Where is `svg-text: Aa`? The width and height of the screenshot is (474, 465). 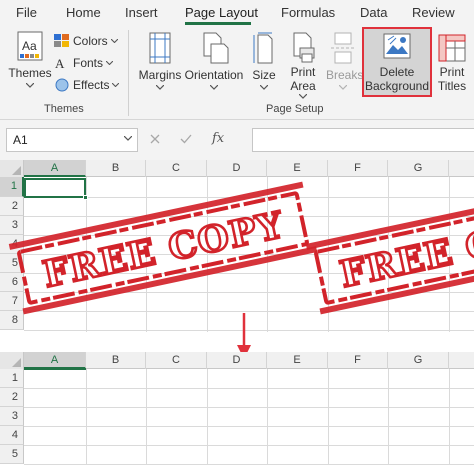 svg-text: Aa is located at coordinates (29, 46).